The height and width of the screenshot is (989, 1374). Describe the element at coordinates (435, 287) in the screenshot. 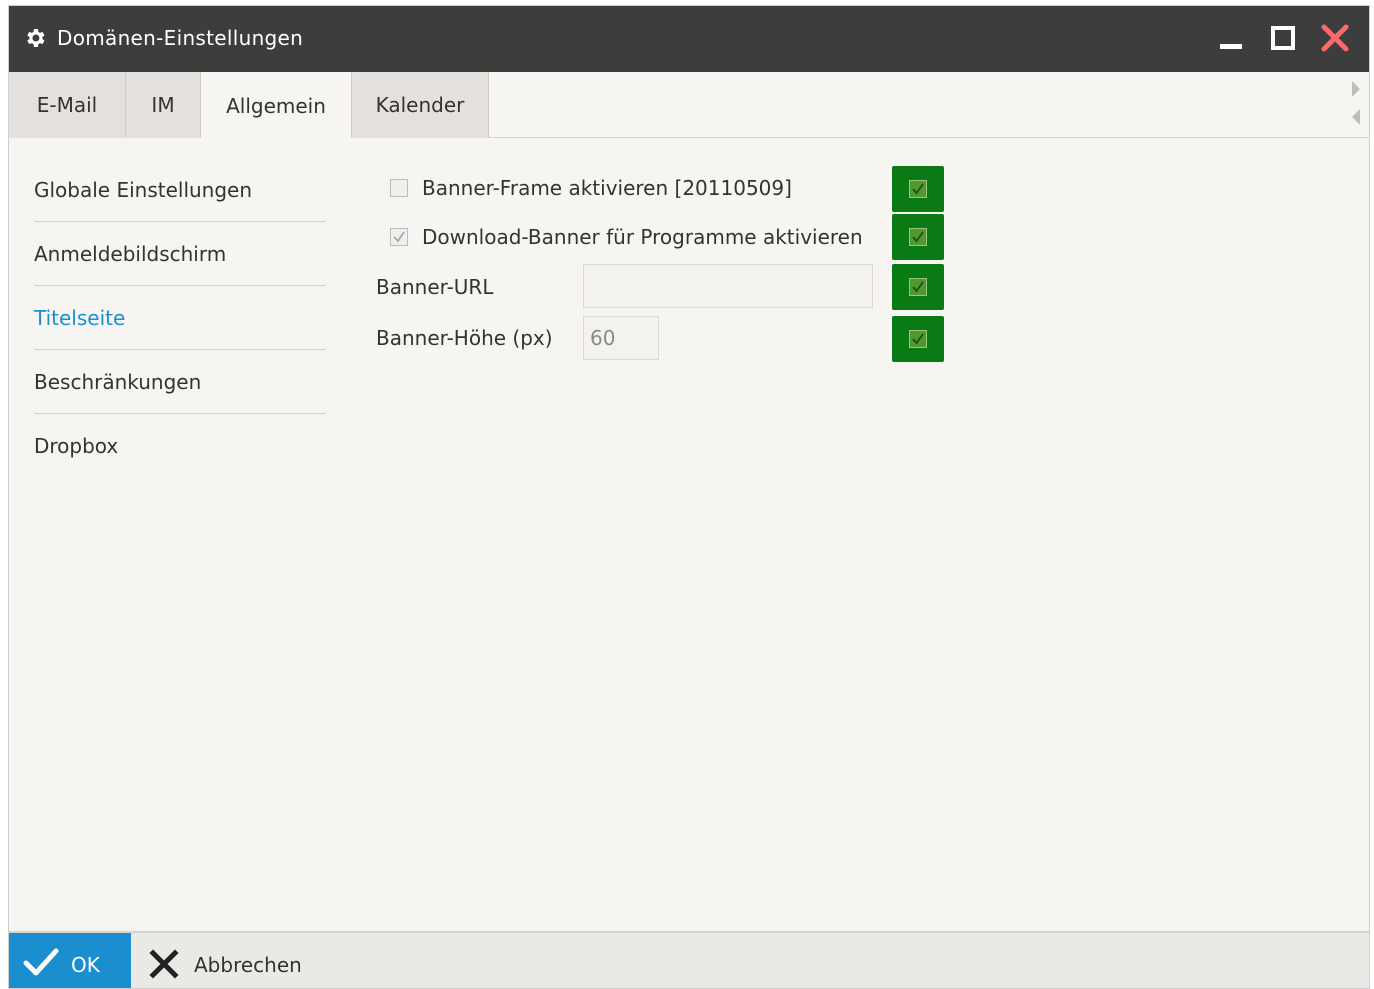

I see `banner-url-label: Banner-URL` at that location.